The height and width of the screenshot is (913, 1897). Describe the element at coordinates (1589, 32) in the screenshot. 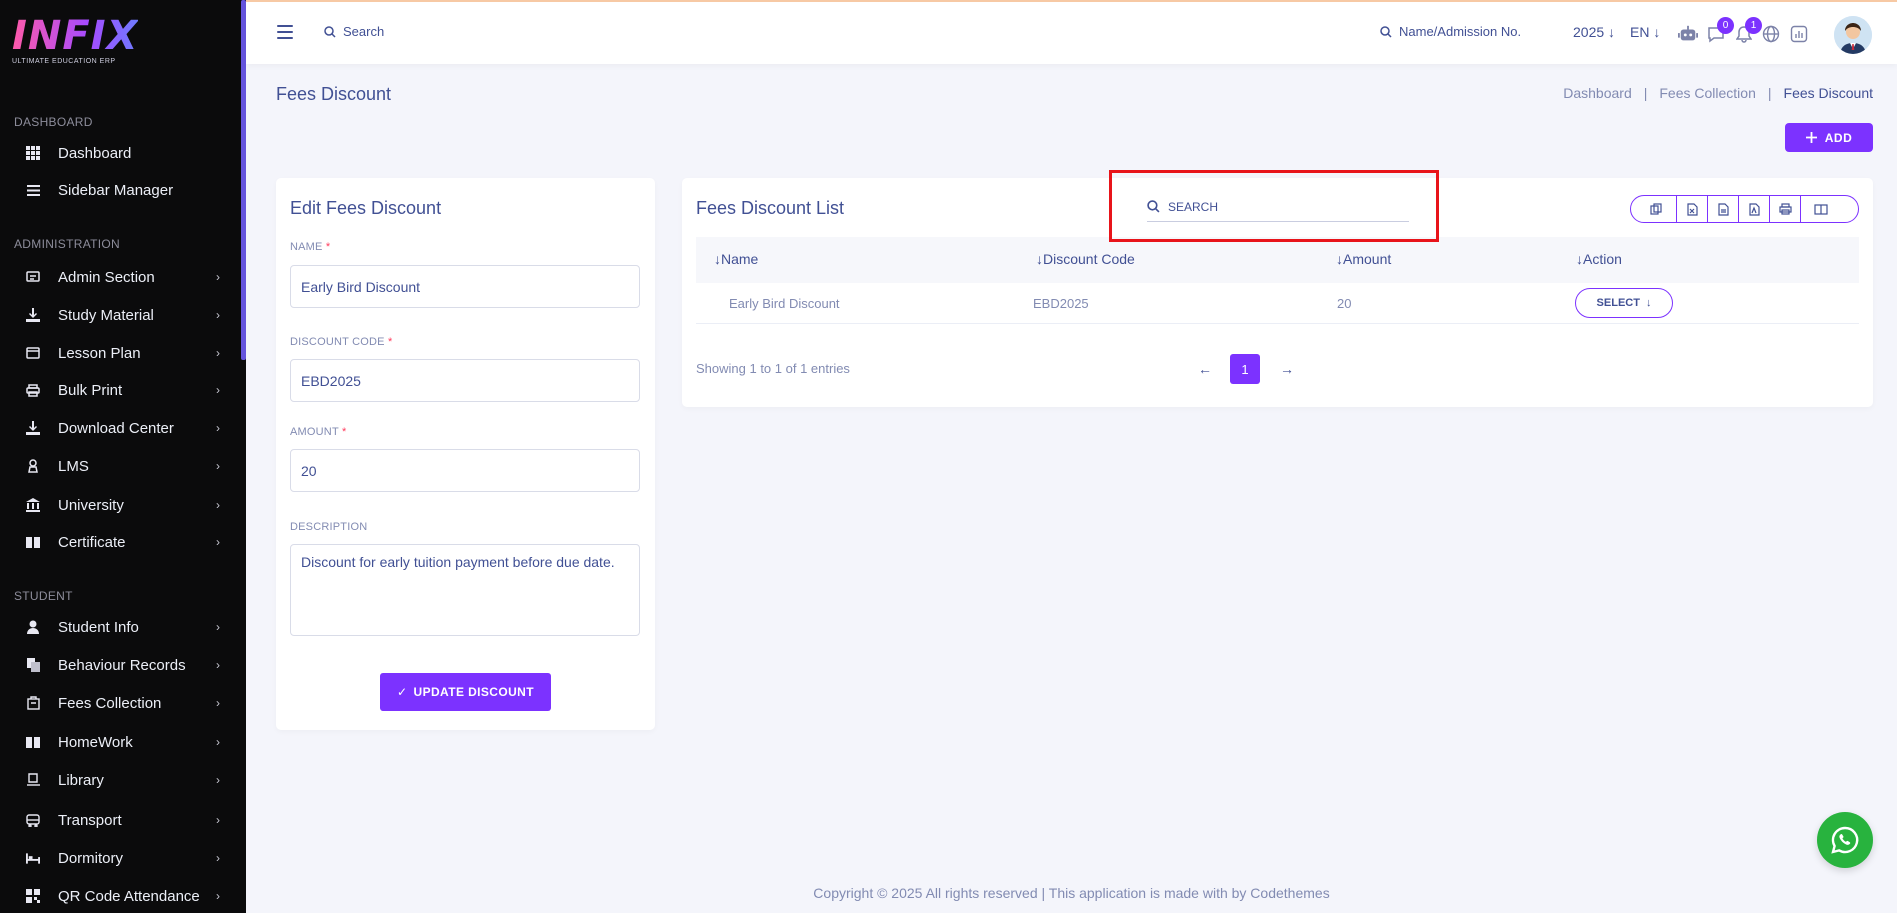

I see `year-value: 2025` at that location.